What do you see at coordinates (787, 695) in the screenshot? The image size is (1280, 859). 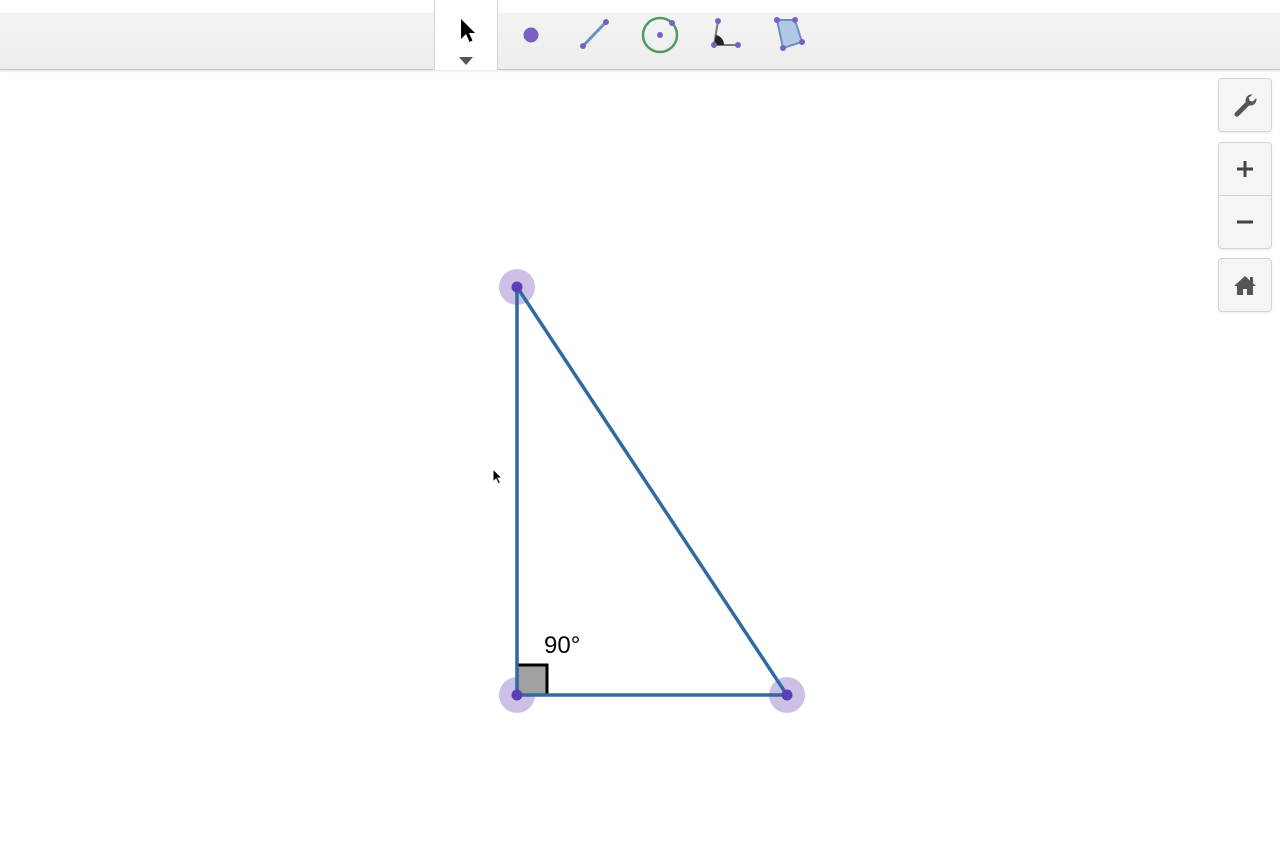 I see `point-bottom-right` at bounding box center [787, 695].